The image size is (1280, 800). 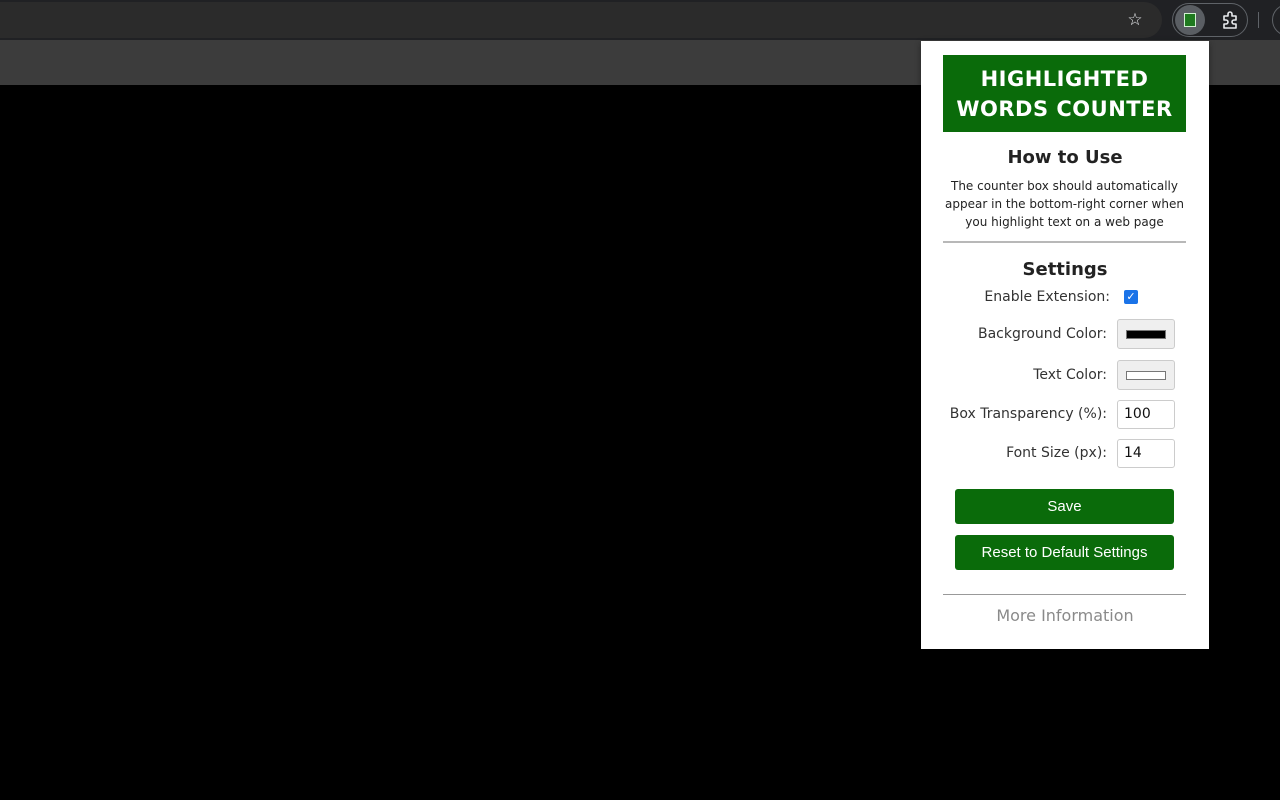 I want to click on box-transparency-input: 100, so click(x=1146, y=414).